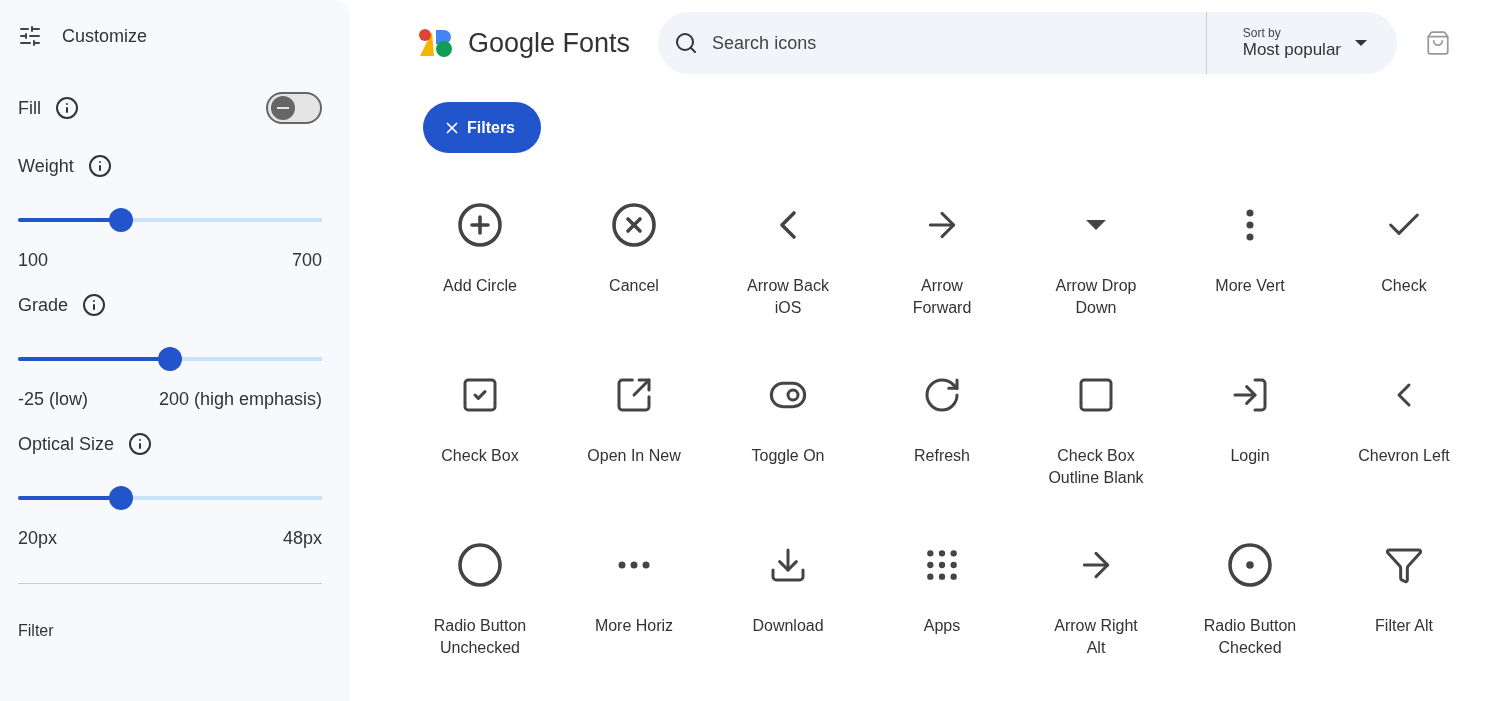 Image resolution: width=1500 pixels, height=701 pixels. Describe the element at coordinates (294, 108) in the screenshot. I see `fill-toggle` at that location.